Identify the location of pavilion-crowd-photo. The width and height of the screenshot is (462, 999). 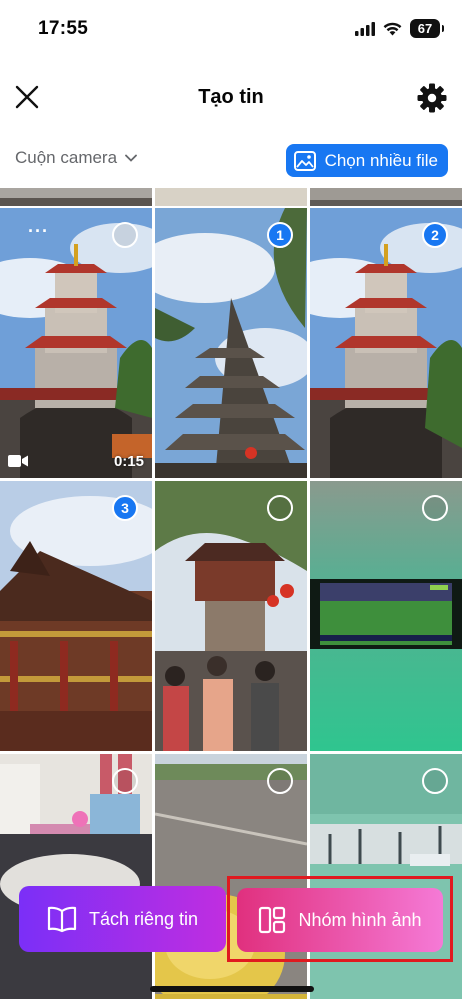
(231, 616).